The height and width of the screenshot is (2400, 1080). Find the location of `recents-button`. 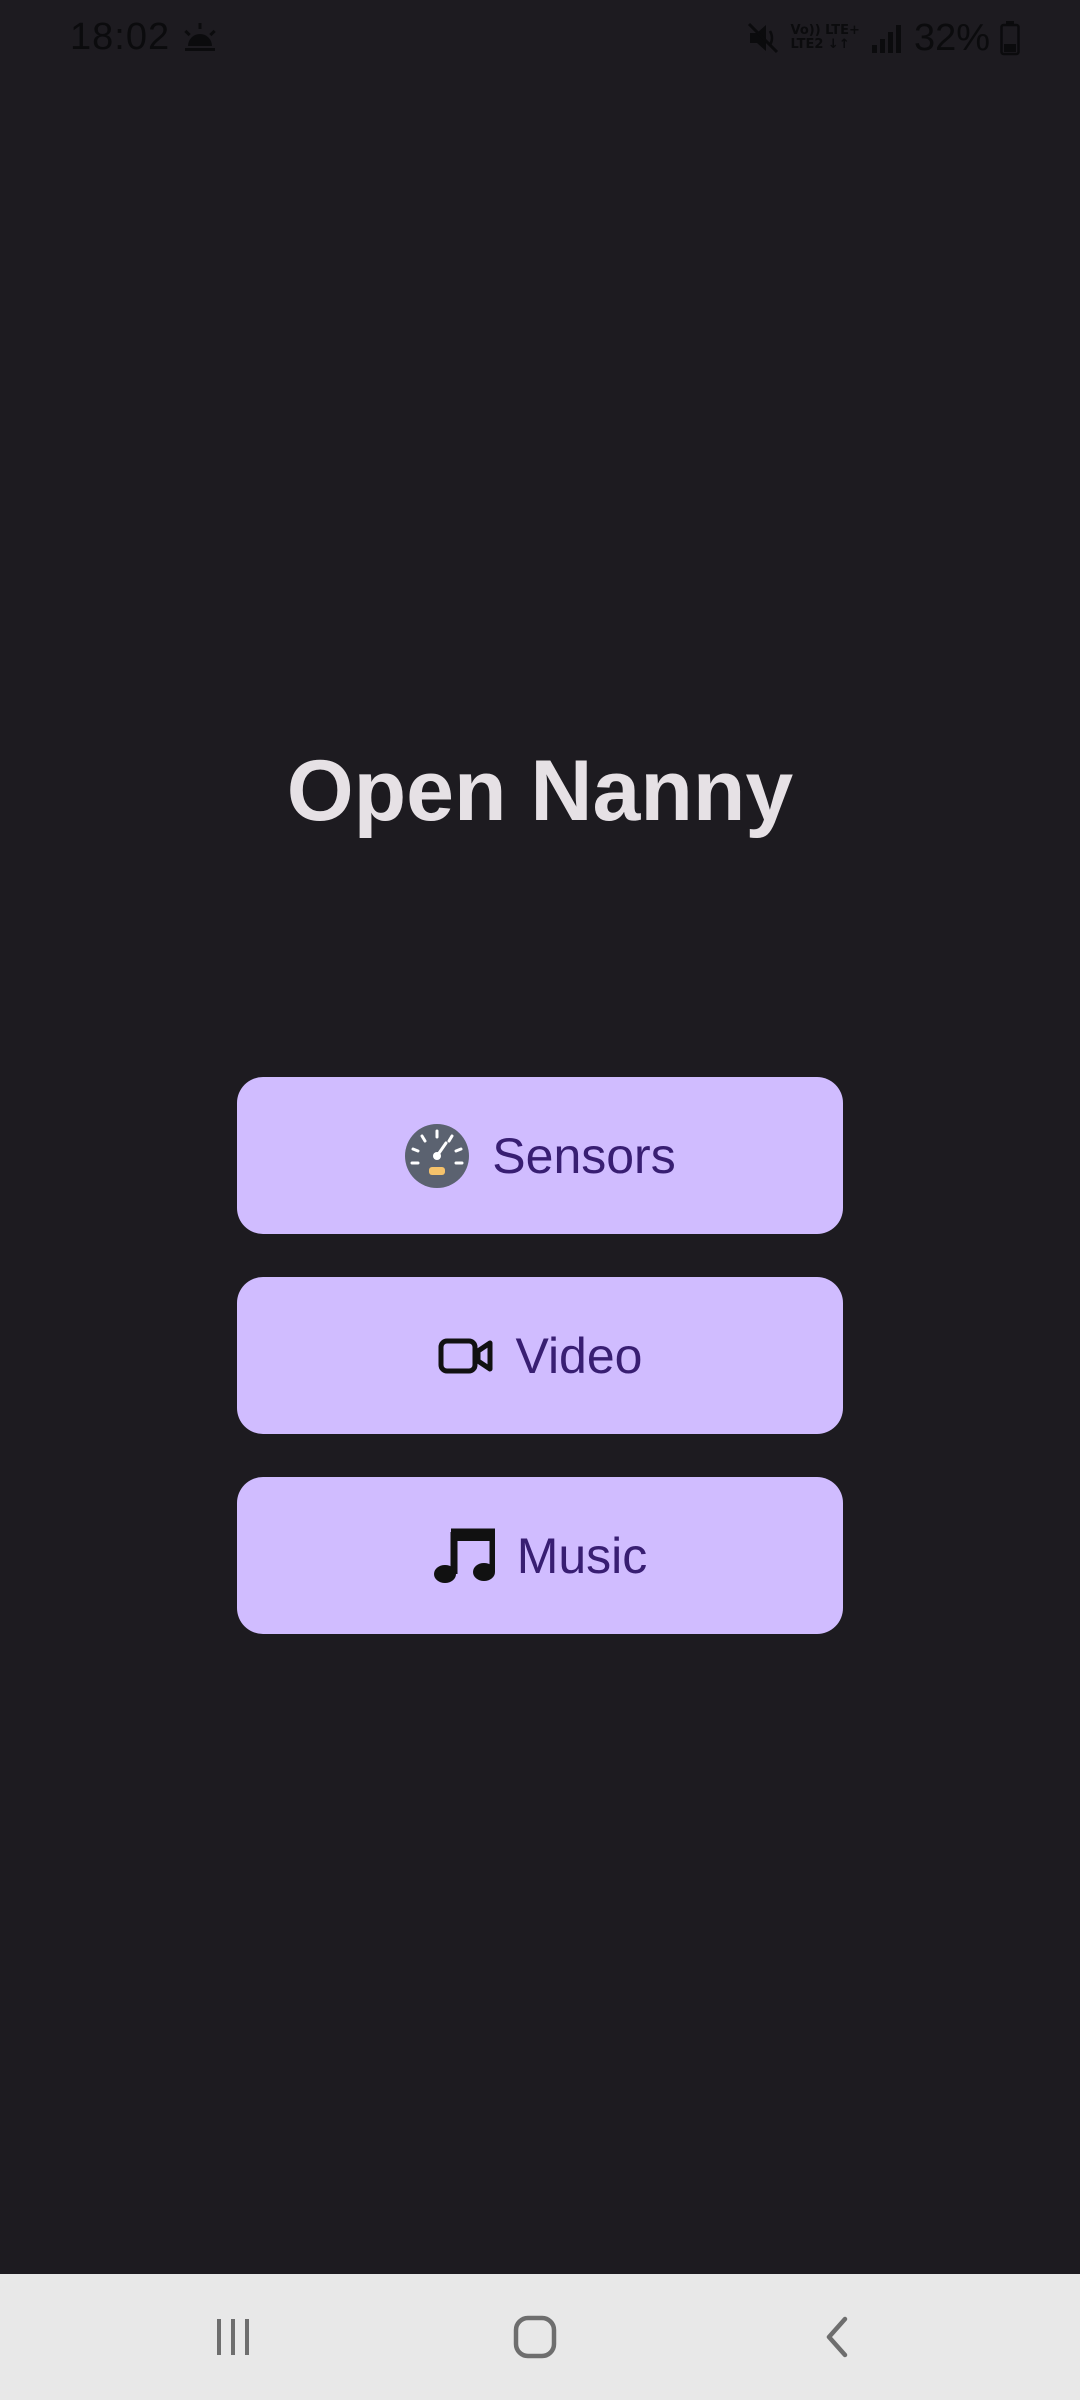

recents-button is located at coordinates (233, 2337).